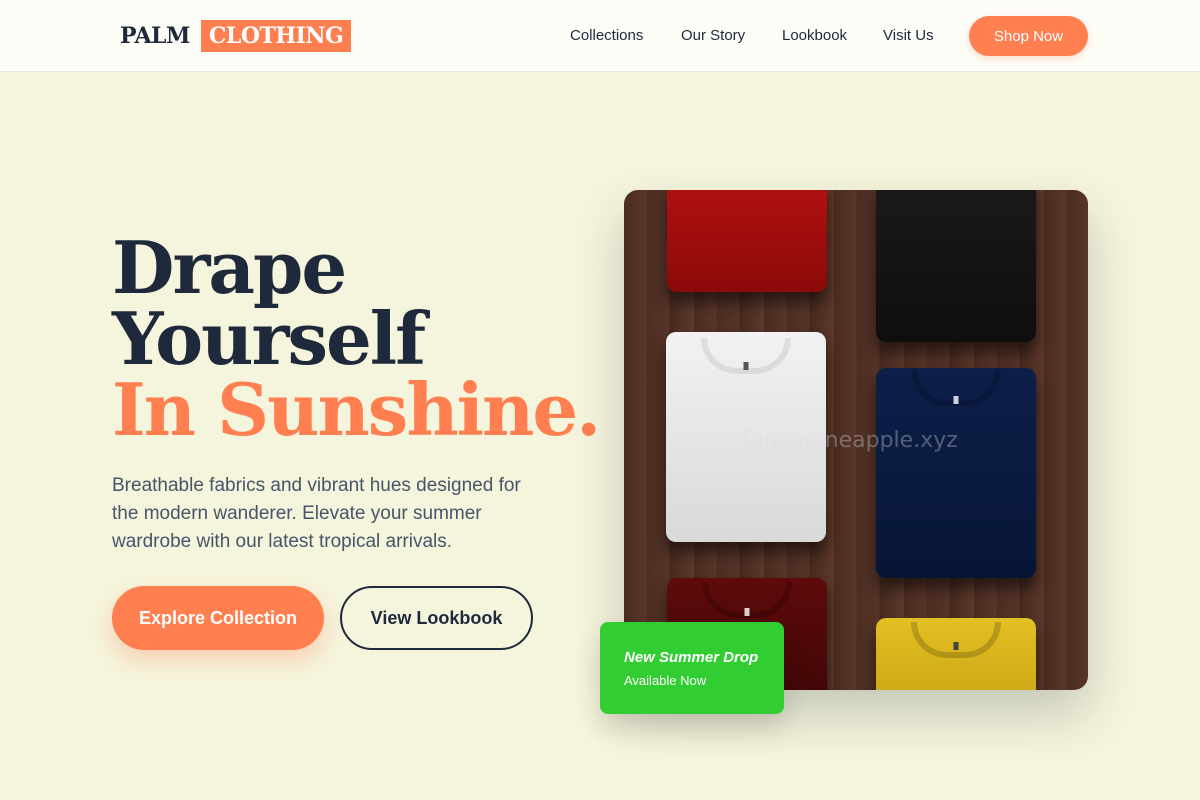  I want to click on shirt-black, so click(956, 266).